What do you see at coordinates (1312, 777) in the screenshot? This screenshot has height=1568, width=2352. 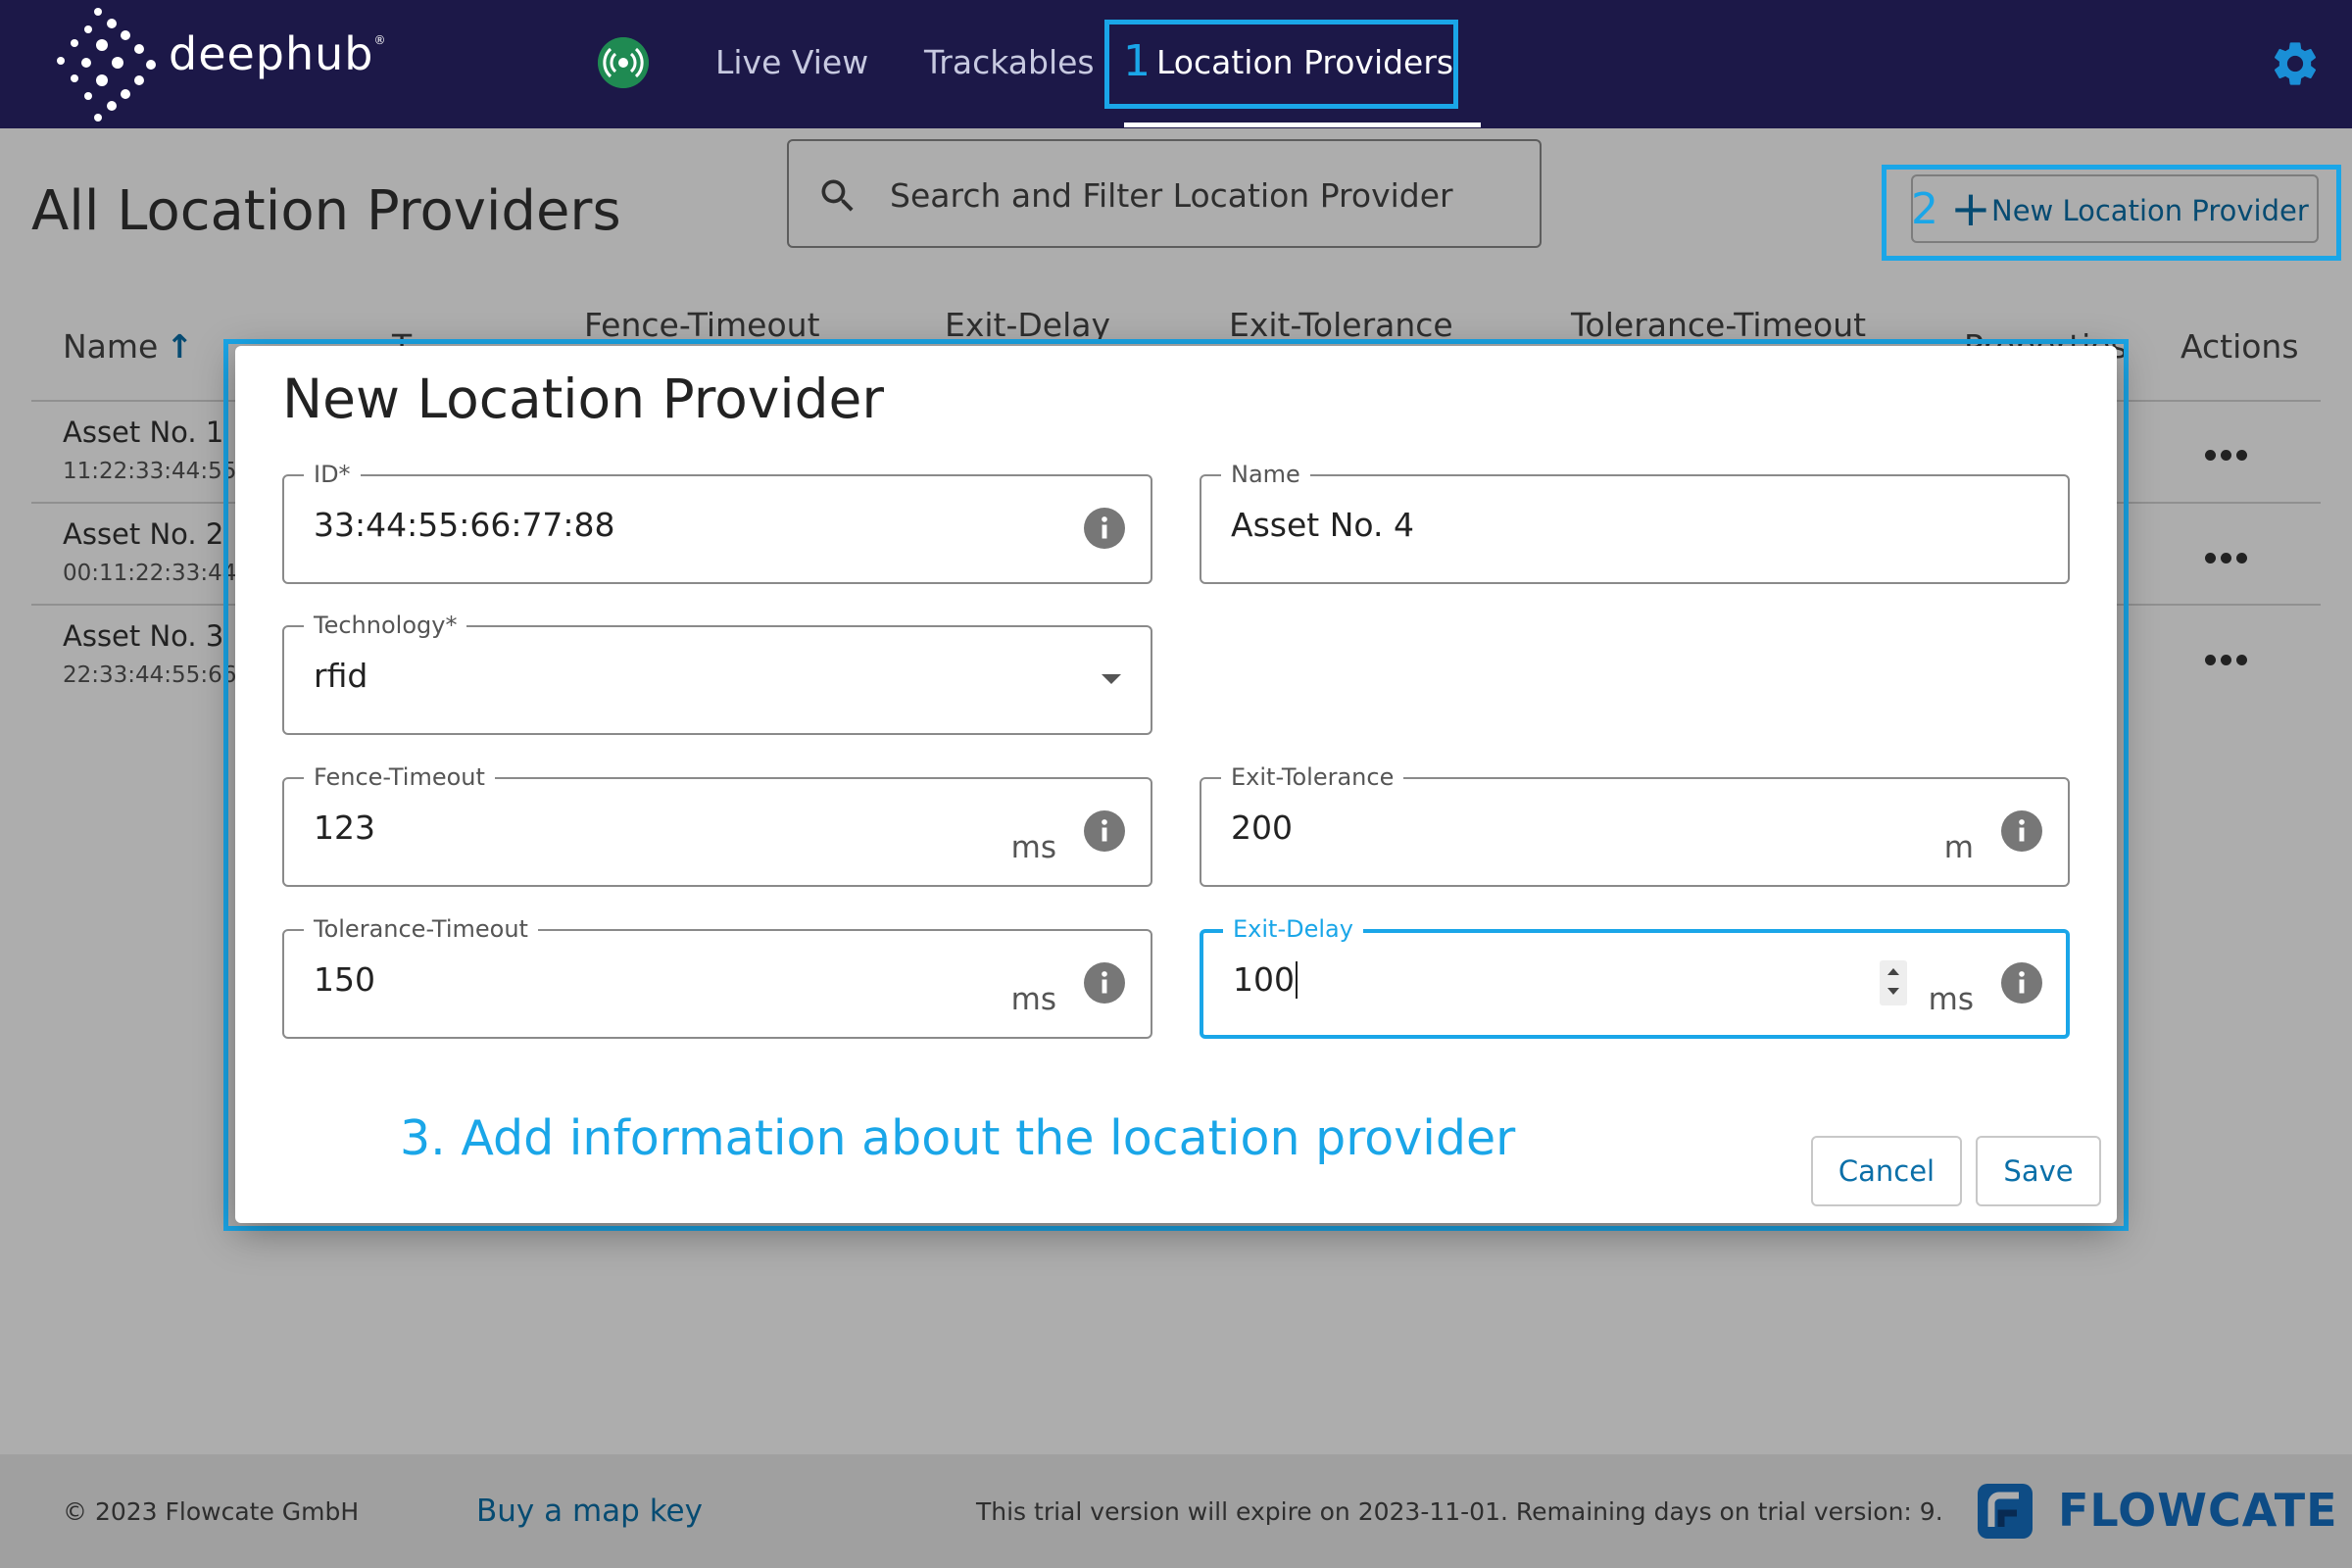 I see `exit-tolerance-label: Exit-Tolerance` at bounding box center [1312, 777].